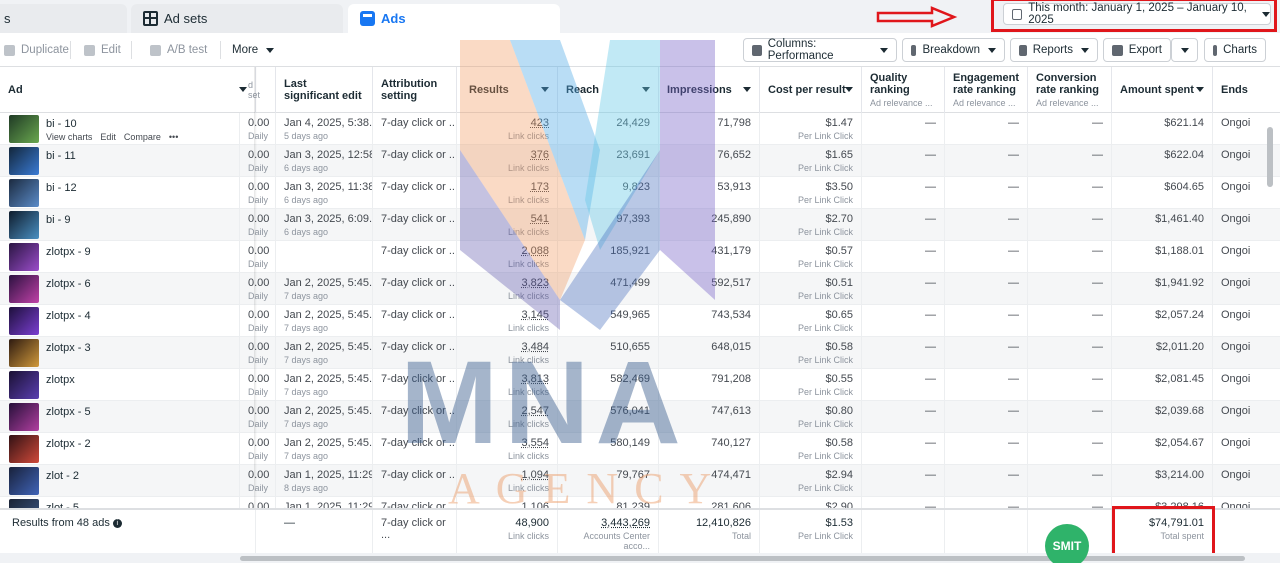  Describe the element at coordinates (820, 50) in the screenshot. I see `columns-button: Columns: Performance` at that location.